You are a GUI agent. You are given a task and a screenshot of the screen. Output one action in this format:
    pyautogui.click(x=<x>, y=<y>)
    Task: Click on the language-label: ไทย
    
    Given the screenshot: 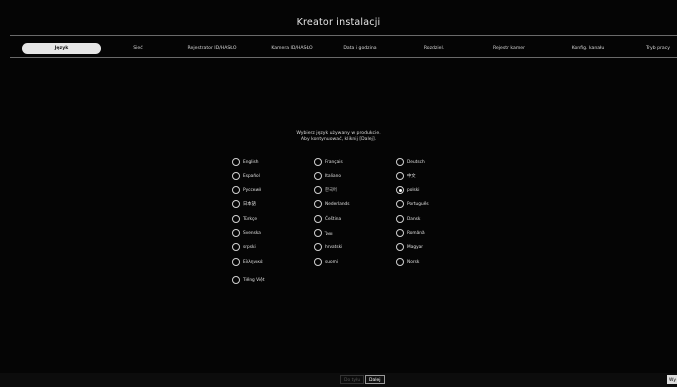 What is the action you would take?
    pyautogui.click(x=329, y=234)
    